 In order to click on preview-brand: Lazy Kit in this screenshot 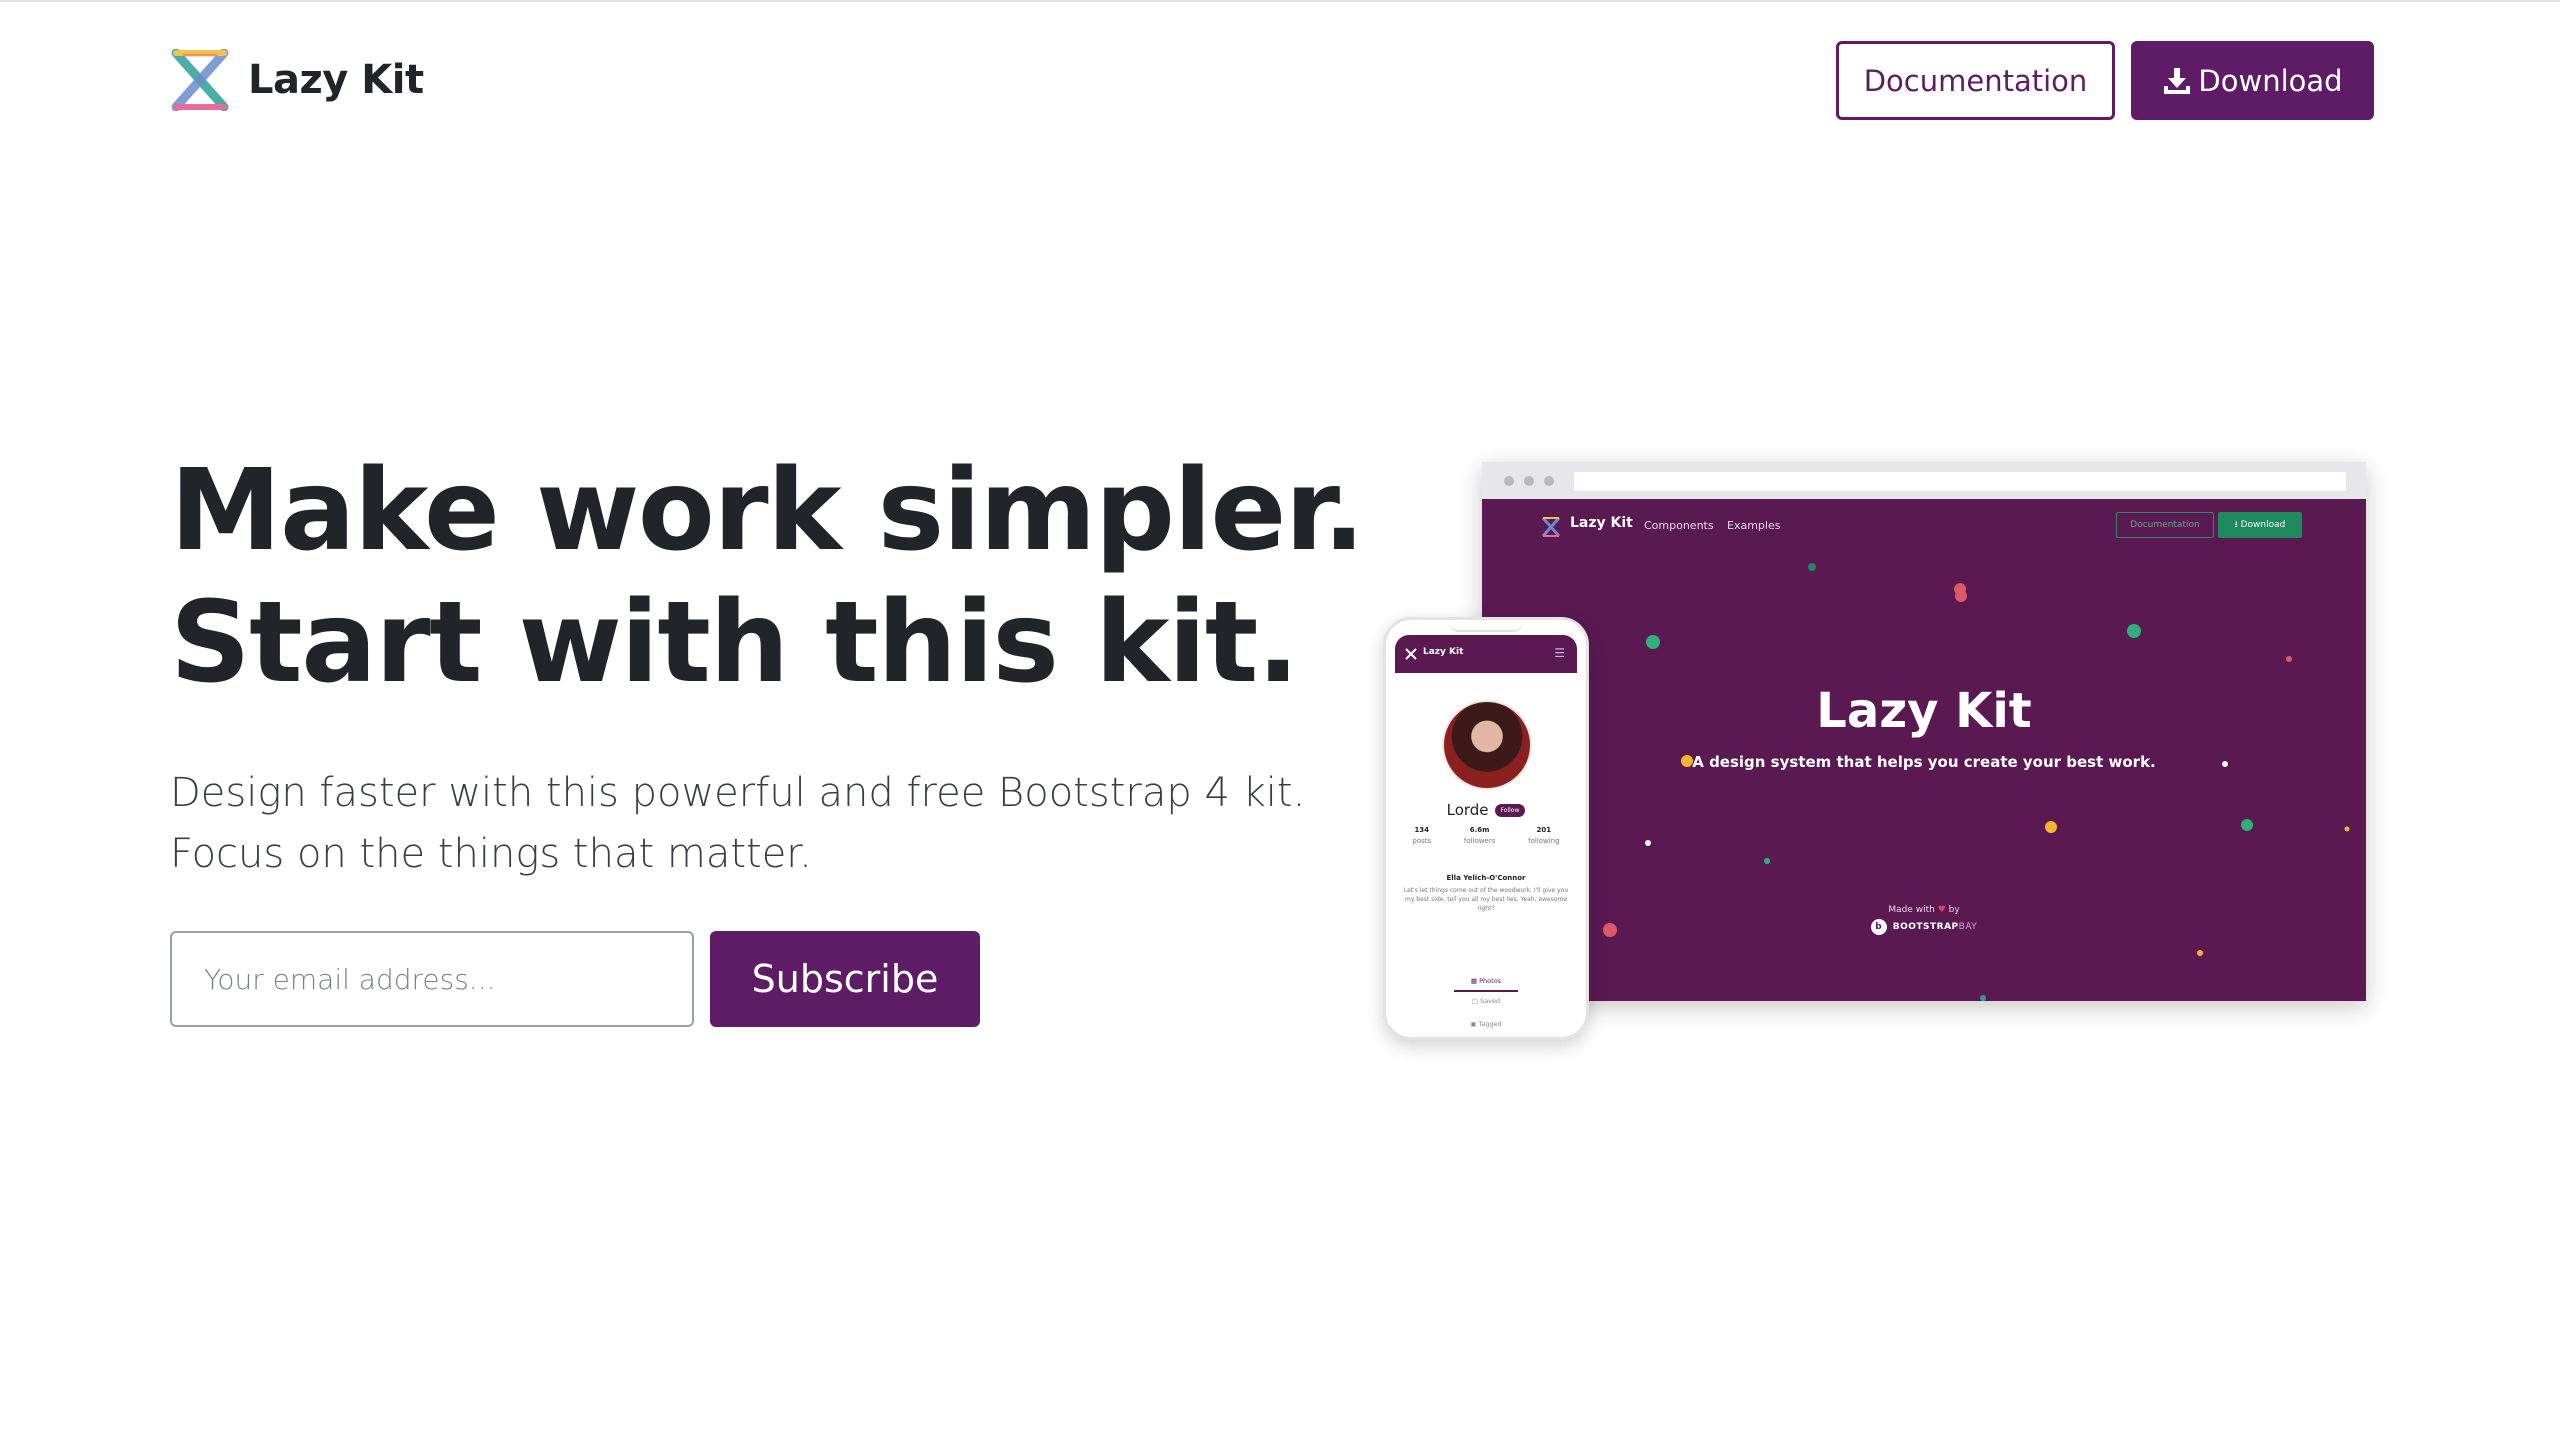, I will do `click(1601, 523)`.